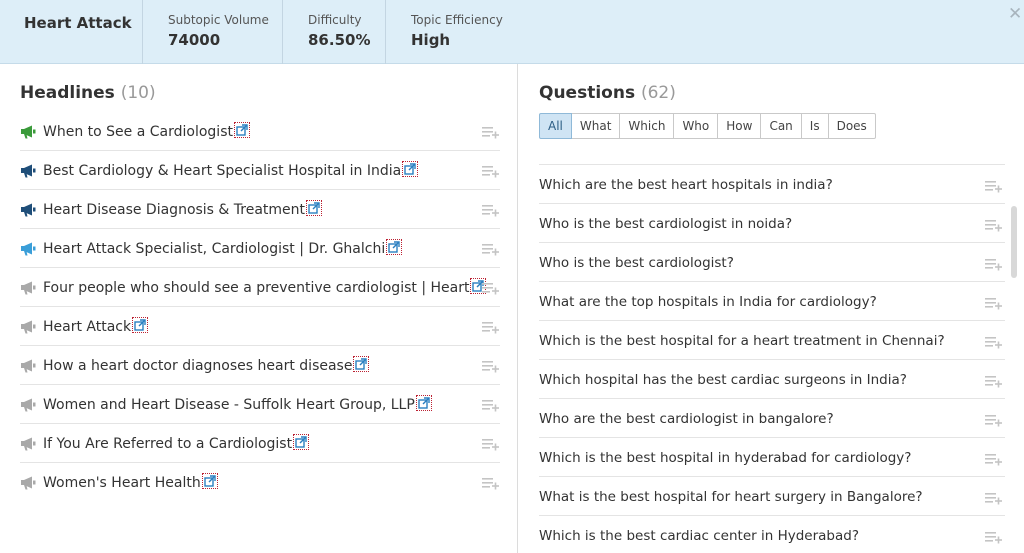 Image resolution: width=1024 pixels, height=553 pixels. Describe the element at coordinates (183, 209) in the screenshot. I see `headline-text: Heart Disease Diagnosis & Treatment` at that location.